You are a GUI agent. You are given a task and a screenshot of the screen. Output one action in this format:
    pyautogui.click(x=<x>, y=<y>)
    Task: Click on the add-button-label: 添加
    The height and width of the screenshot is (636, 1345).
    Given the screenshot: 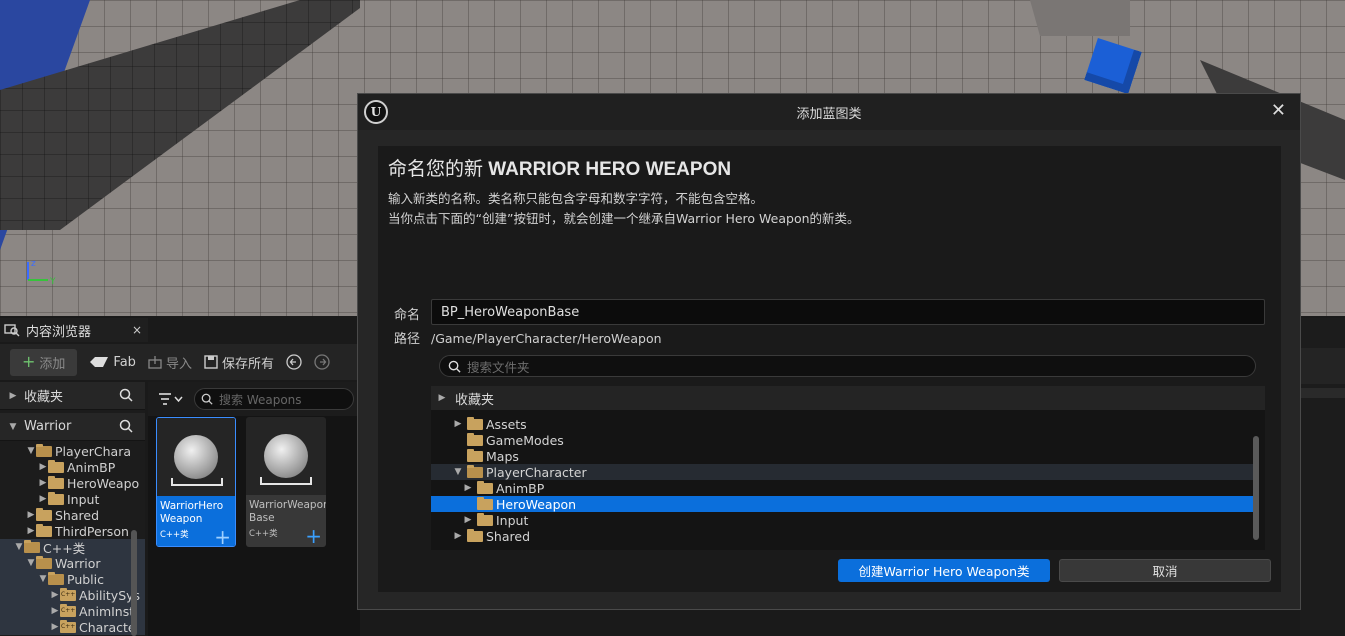 What is the action you would take?
    pyautogui.click(x=52, y=364)
    